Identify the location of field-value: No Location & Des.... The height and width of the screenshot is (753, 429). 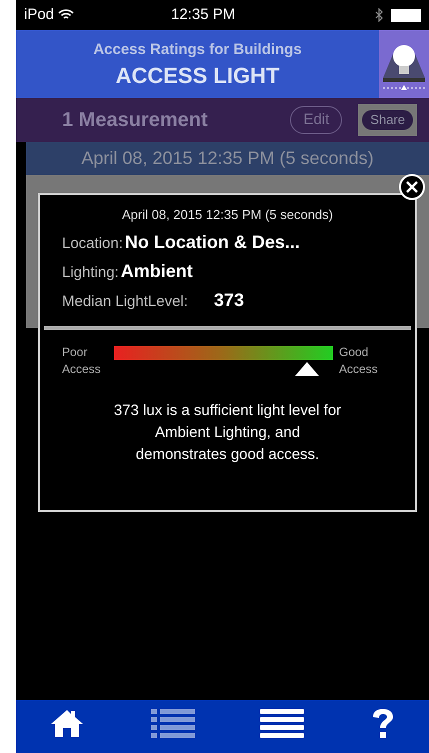
(212, 242).